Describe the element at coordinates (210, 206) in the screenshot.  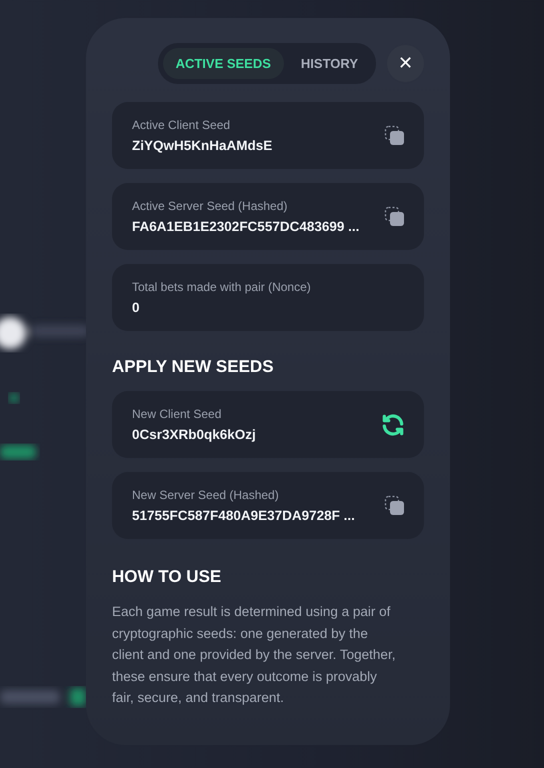
I see `field-label: Active Server Seed (Hashed)` at that location.